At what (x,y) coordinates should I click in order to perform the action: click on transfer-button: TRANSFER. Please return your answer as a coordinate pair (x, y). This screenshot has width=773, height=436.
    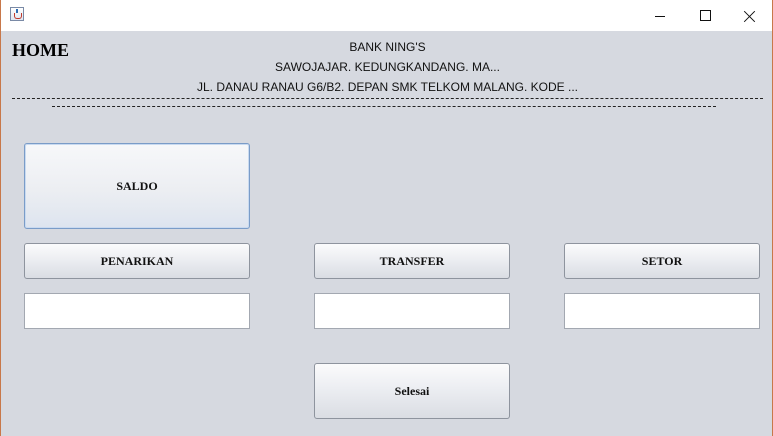
    Looking at the image, I should click on (412, 261).